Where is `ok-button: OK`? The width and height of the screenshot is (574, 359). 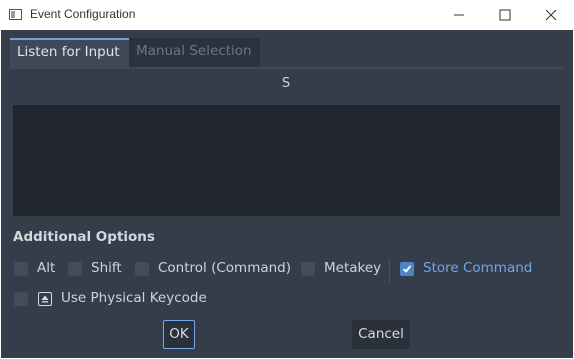
ok-button: OK is located at coordinates (179, 334).